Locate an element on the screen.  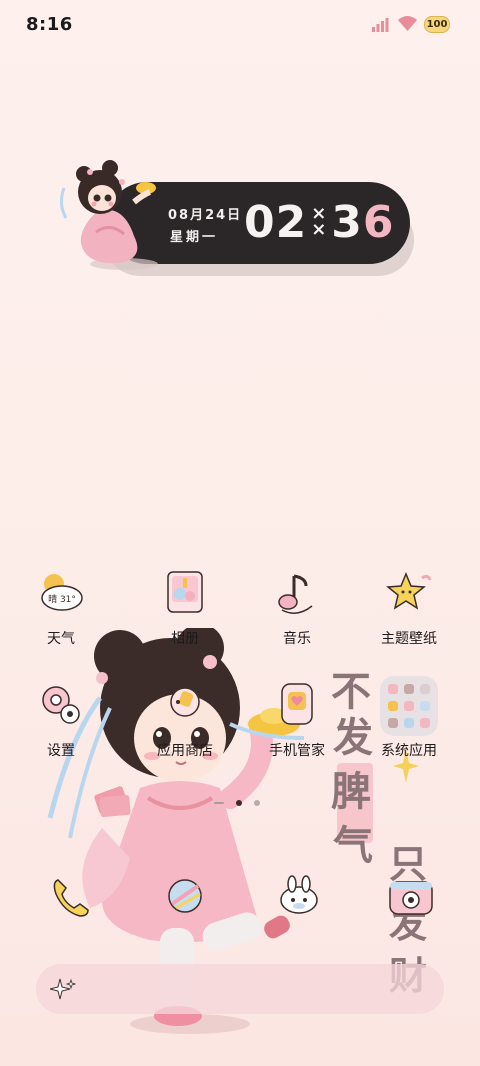
weather-text: 晴 31° is located at coordinates (62, 599).